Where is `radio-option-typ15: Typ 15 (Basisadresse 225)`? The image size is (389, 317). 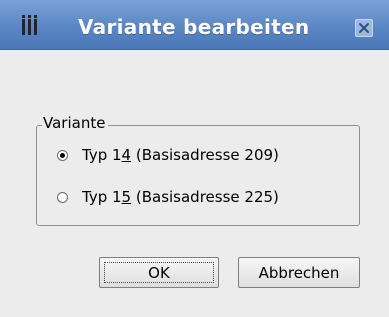 radio-option-typ15: Typ 15 (Basisadresse 225) is located at coordinates (168, 197).